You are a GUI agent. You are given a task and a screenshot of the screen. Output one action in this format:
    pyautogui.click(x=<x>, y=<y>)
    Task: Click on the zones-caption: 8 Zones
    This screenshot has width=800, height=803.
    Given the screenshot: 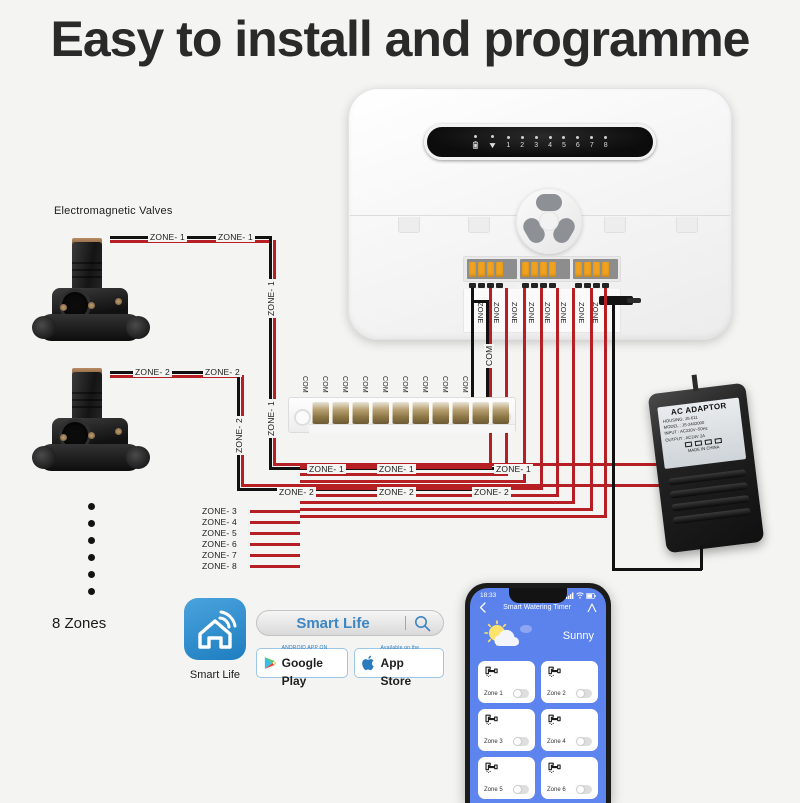 What is the action you would take?
    pyautogui.click(x=79, y=623)
    